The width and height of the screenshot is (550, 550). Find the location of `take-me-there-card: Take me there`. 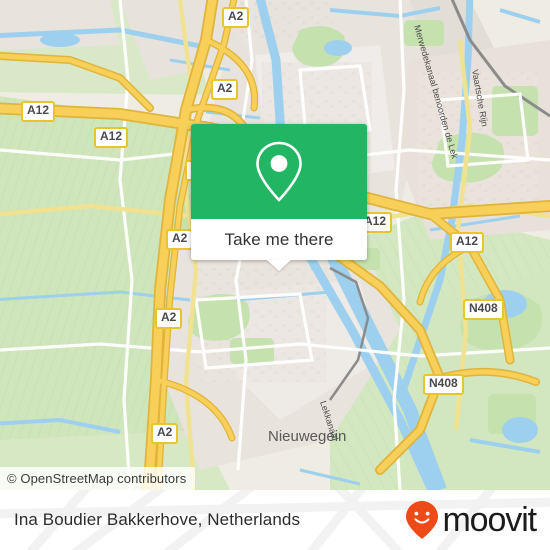

take-me-there-card: Take me there is located at coordinates (279, 197).